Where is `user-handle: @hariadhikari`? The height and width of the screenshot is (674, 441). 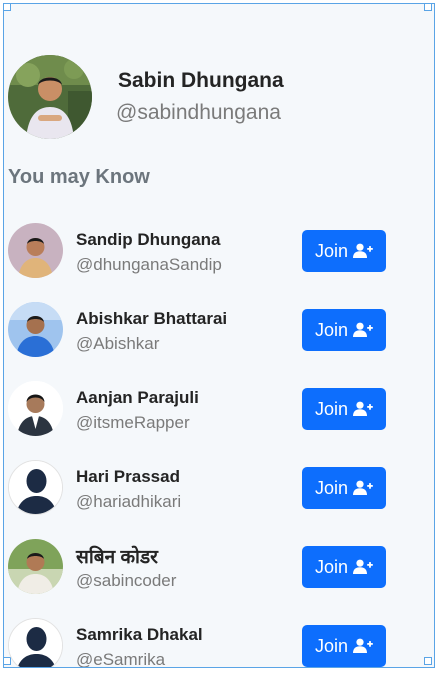 user-handle: @hariadhikari is located at coordinates (129, 501).